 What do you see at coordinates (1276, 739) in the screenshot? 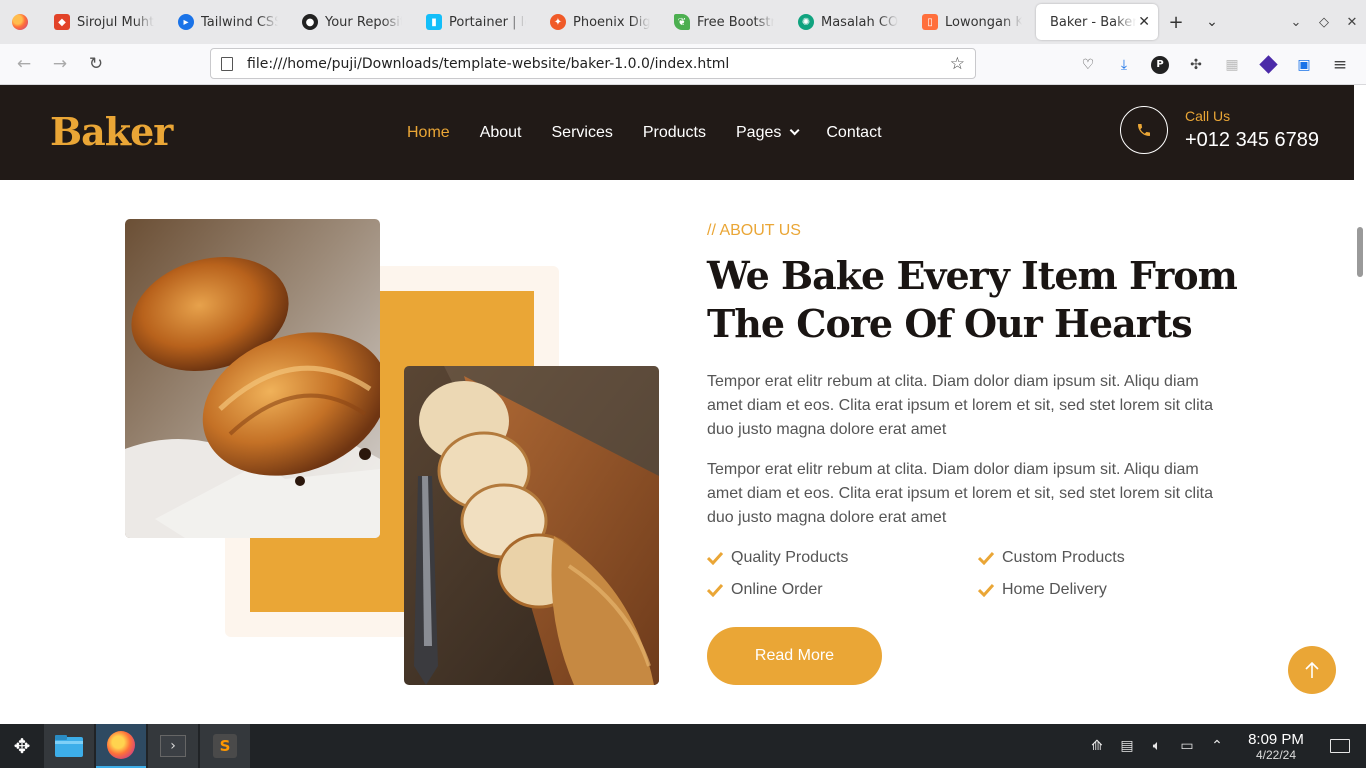
I see `clock-time: 8:09 PM` at bounding box center [1276, 739].